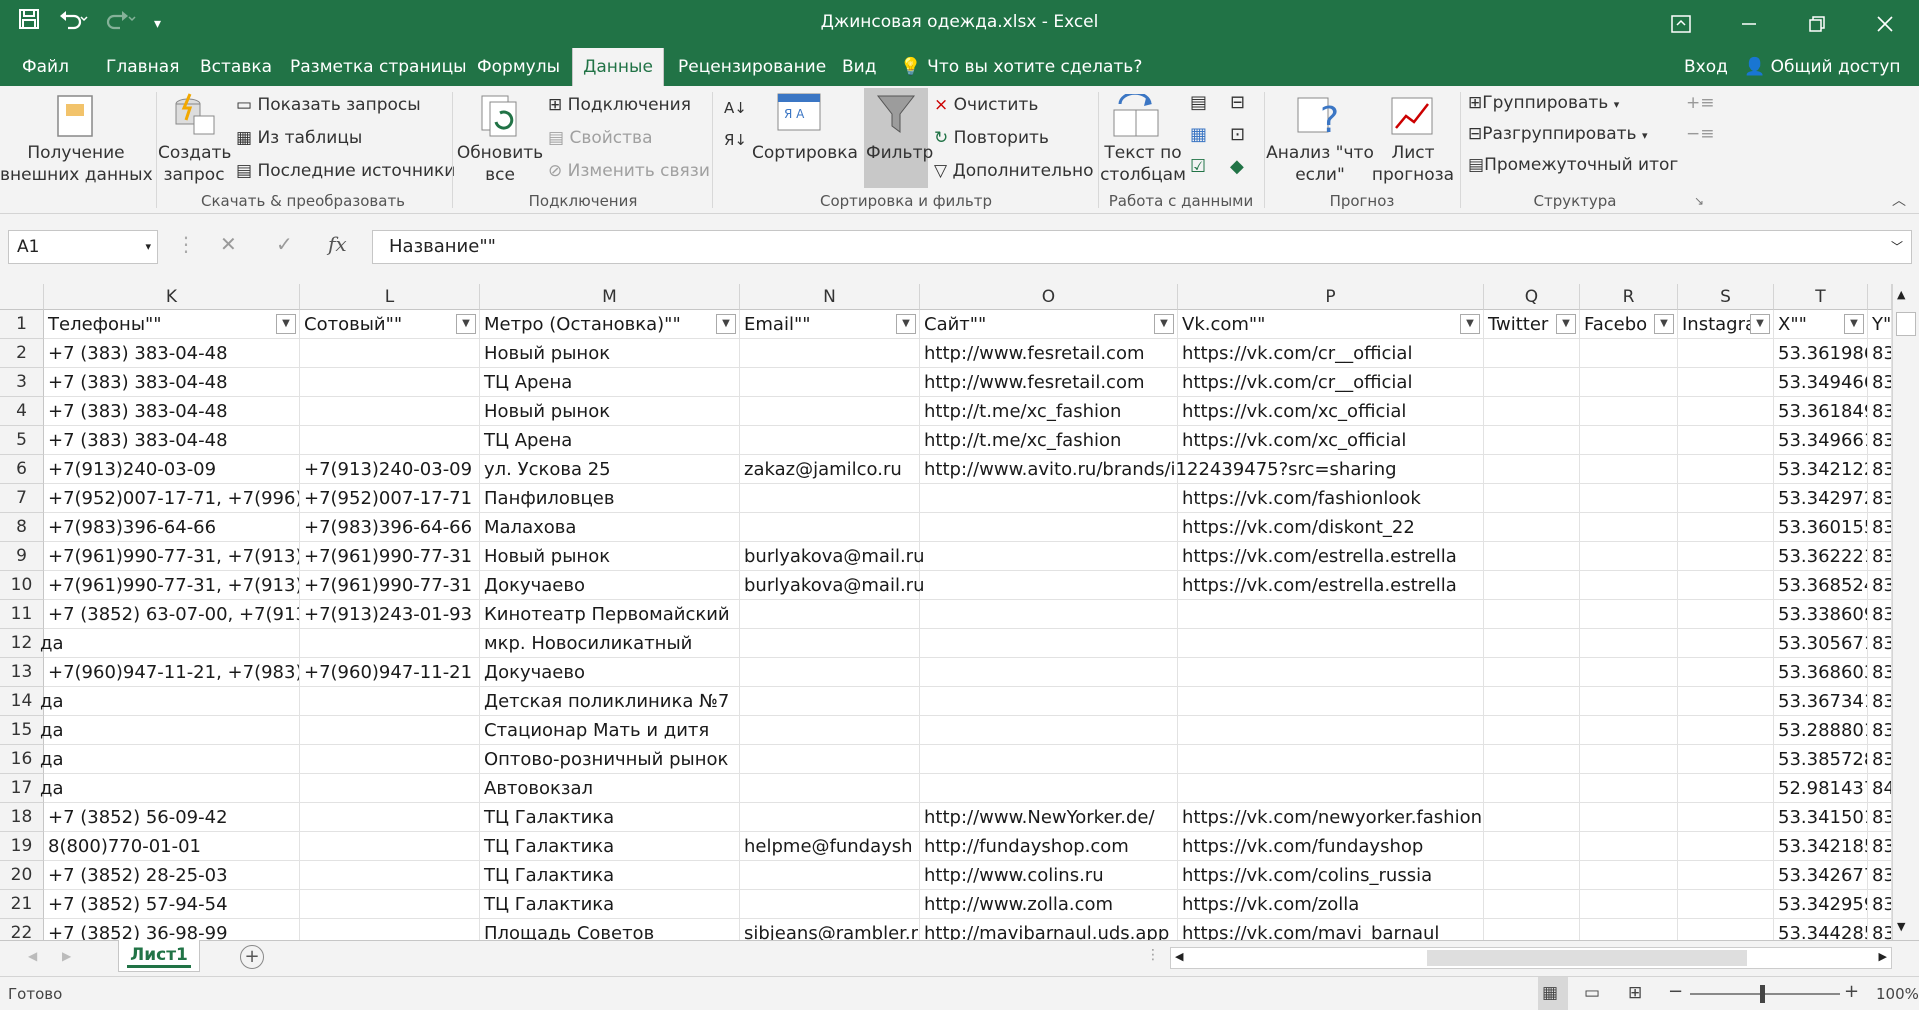 The height and width of the screenshot is (1010, 1919). Describe the element at coordinates (610, 498) in the screenshot. I see `cell: Панфиловцев` at that location.